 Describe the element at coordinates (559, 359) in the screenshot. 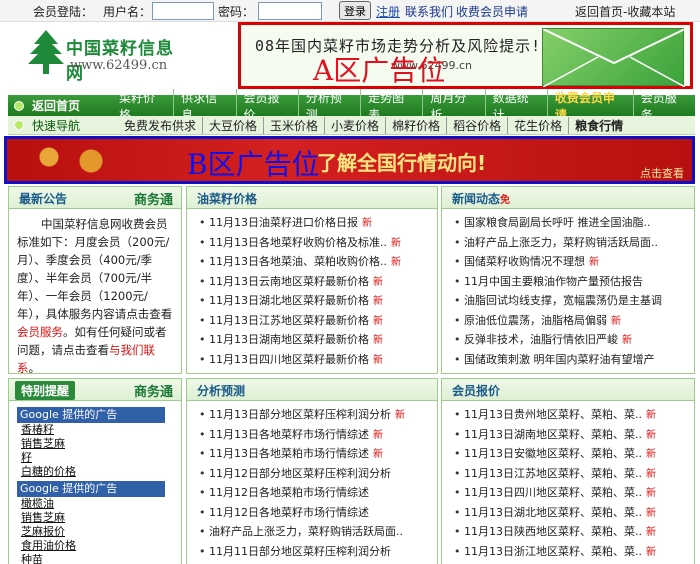

I see `list-item-text: 国储政策刺激 明年国内菜籽油有望增产` at that location.